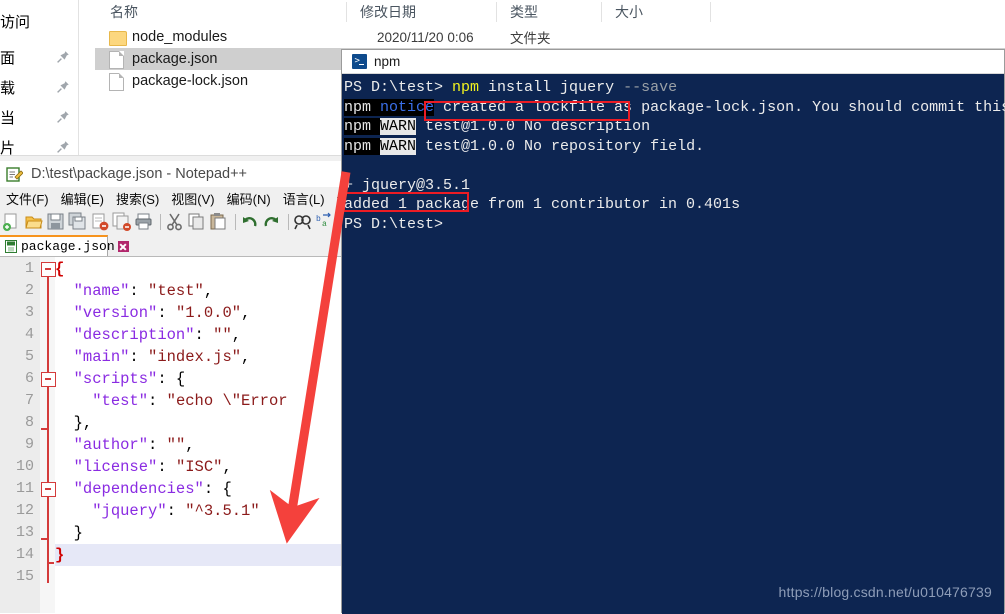  I want to click on column-header-0: 名称, so click(124, 12).